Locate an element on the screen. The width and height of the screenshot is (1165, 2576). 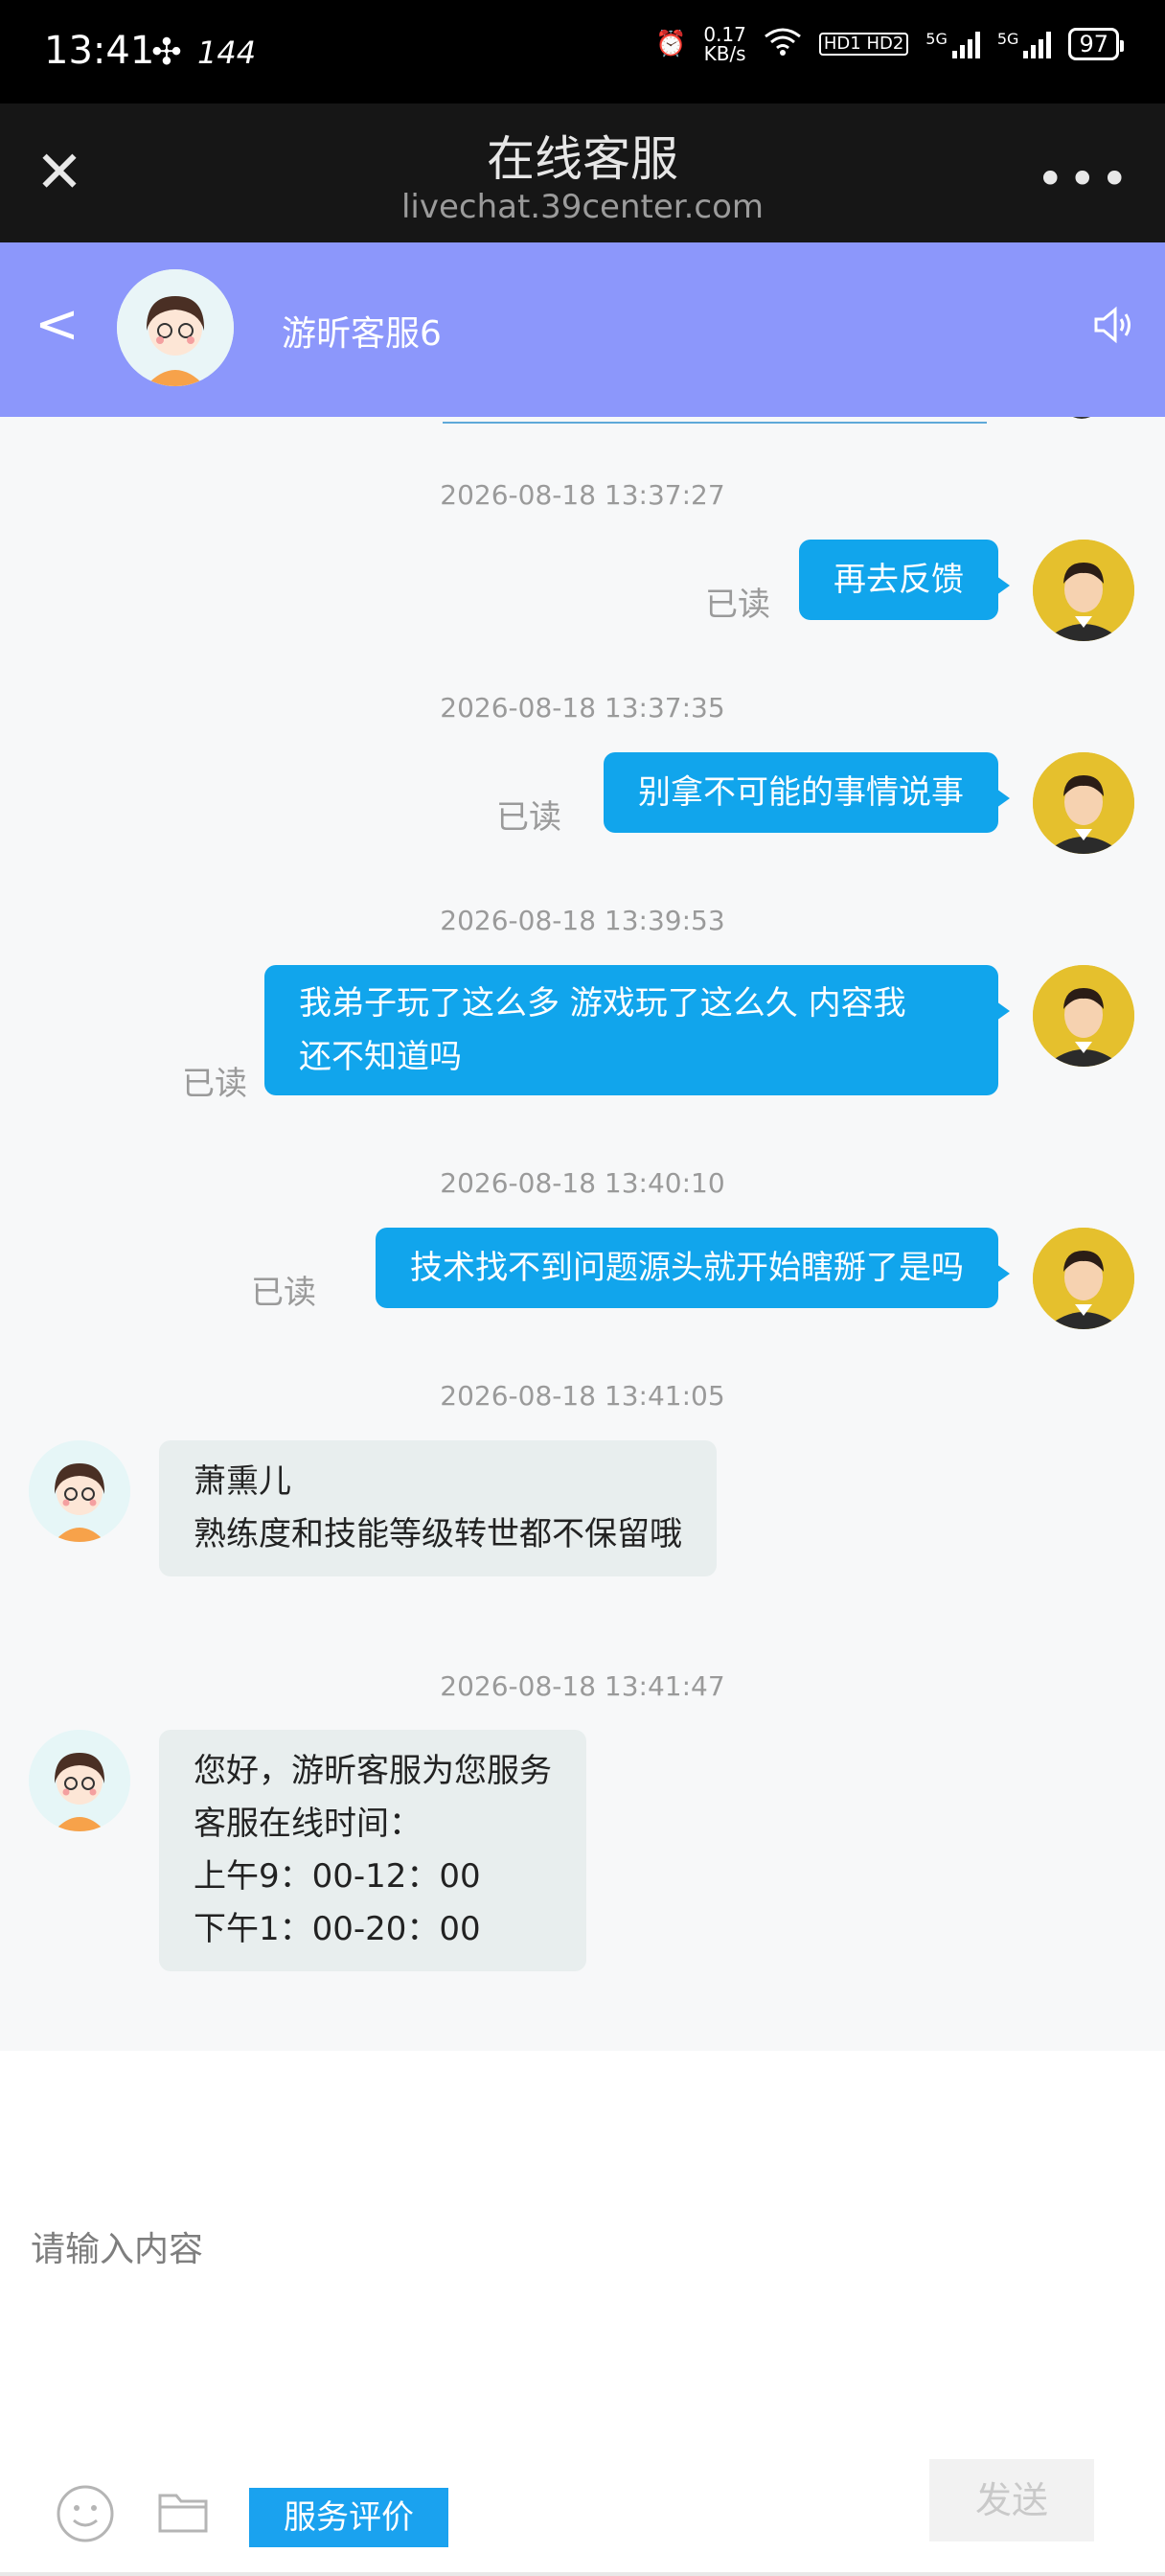
message-bubble-out: 我弟子玩了这么多 游戏玩了这么久 内容我 还不知道吗 is located at coordinates (637, 1030).